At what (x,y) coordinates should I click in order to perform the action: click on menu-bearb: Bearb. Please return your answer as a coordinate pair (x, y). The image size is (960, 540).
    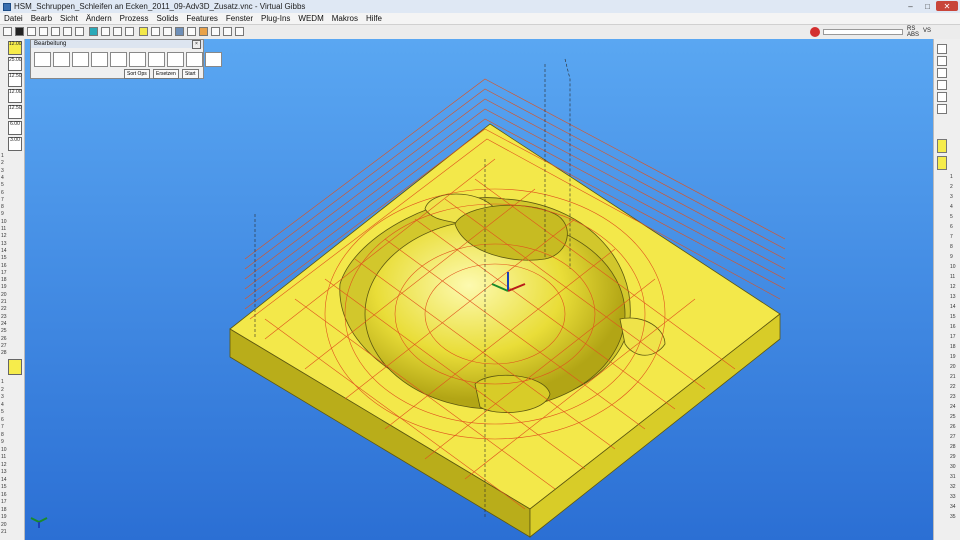
    Looking at the image, I should click on (41, 18).